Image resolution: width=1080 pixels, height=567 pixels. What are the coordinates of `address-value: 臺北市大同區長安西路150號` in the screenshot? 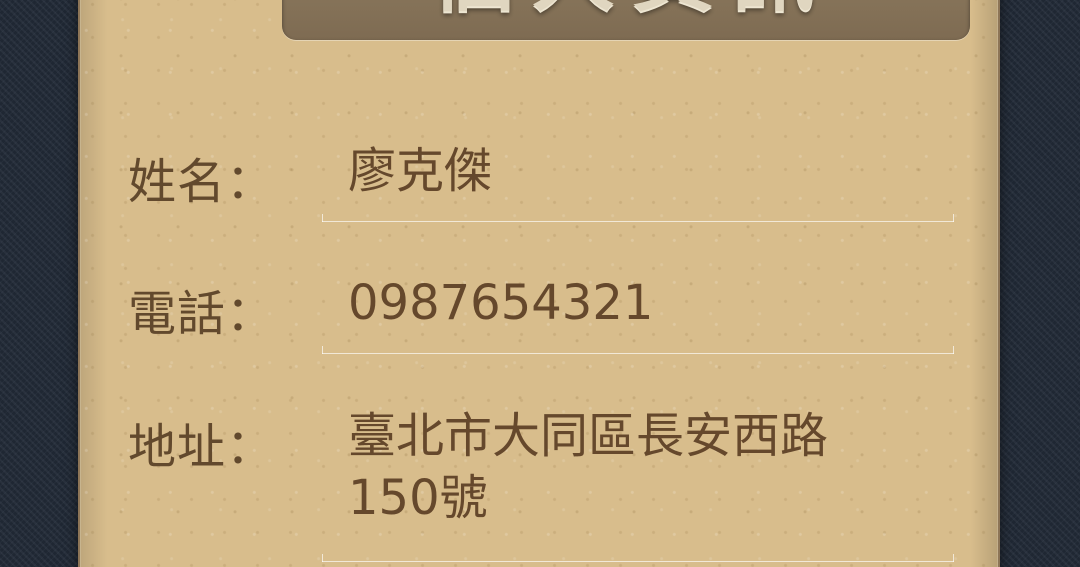 It's located at (588, 467).